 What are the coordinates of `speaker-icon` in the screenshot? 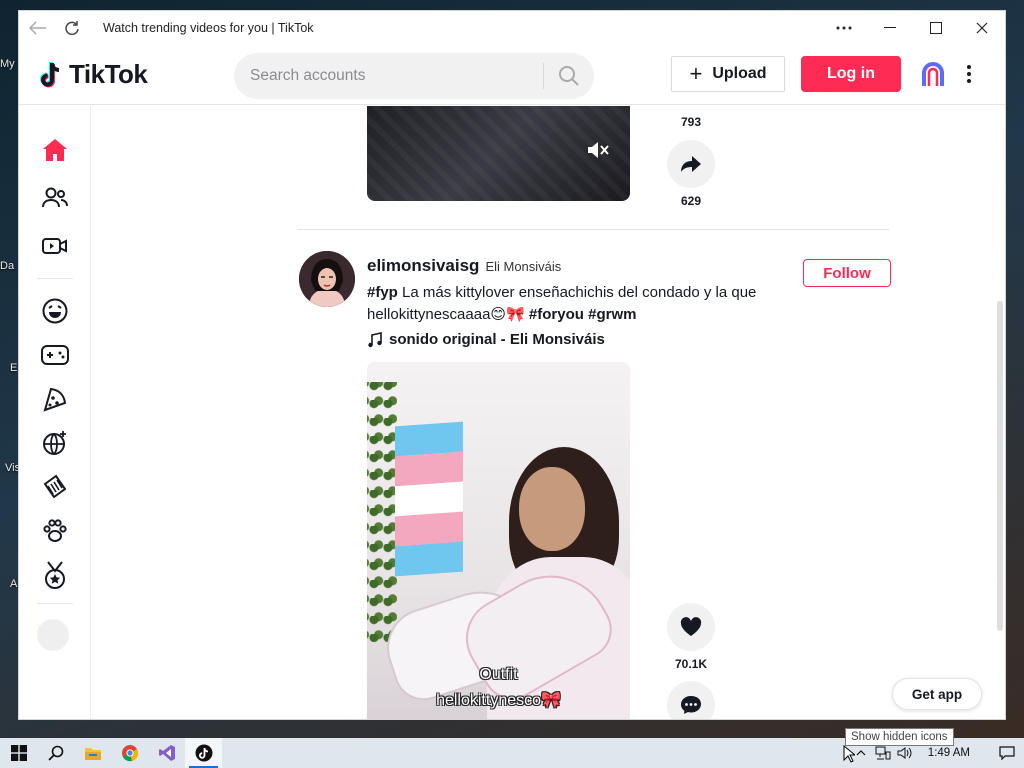 It's located at (904, 753).